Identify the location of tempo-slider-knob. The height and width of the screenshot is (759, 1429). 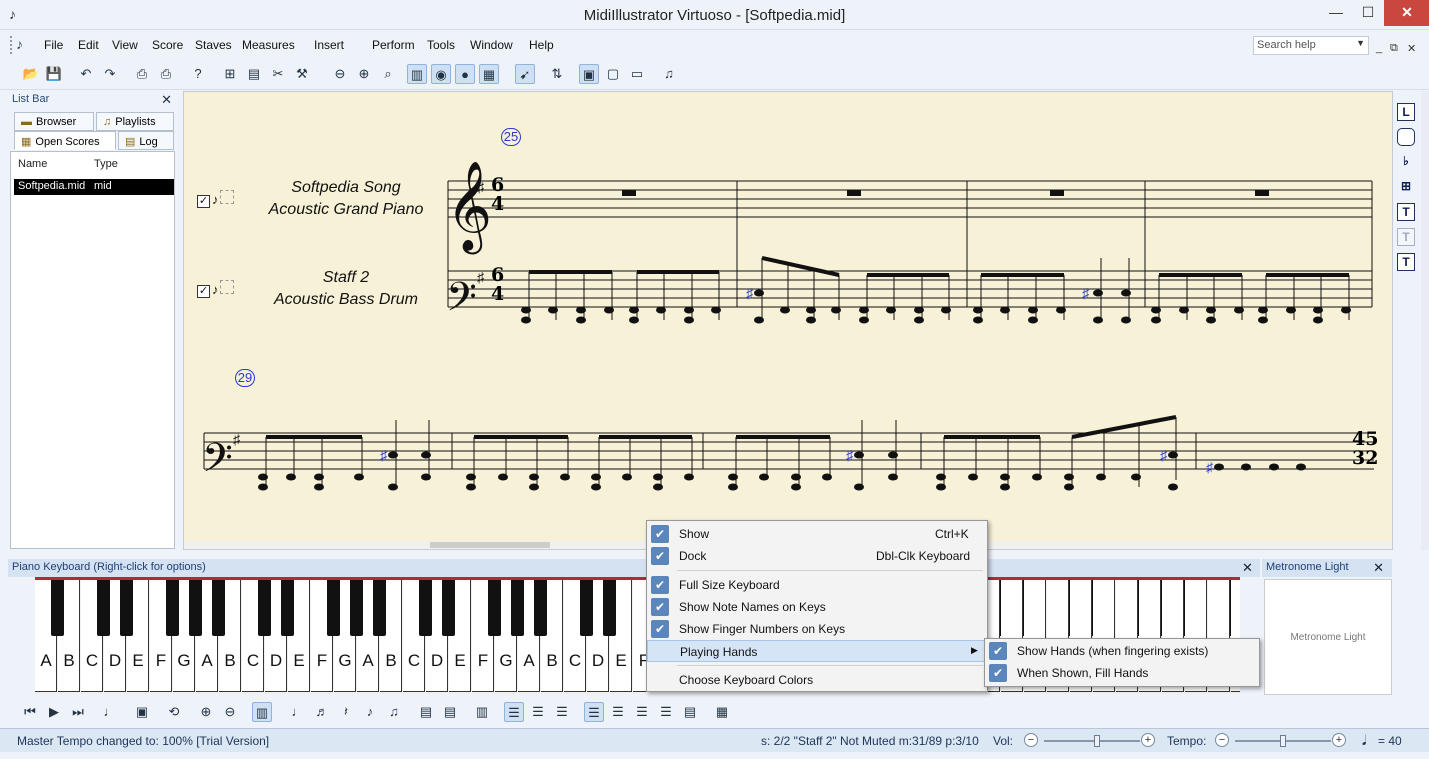
(1283, 741).